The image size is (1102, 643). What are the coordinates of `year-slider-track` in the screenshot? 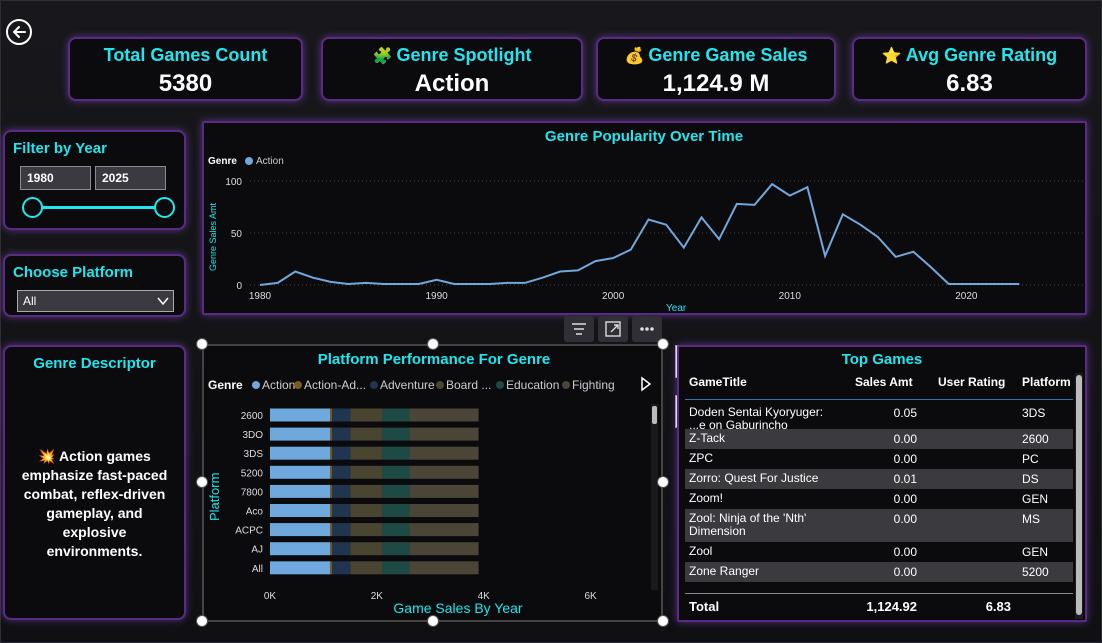 It's located at (99, 207).